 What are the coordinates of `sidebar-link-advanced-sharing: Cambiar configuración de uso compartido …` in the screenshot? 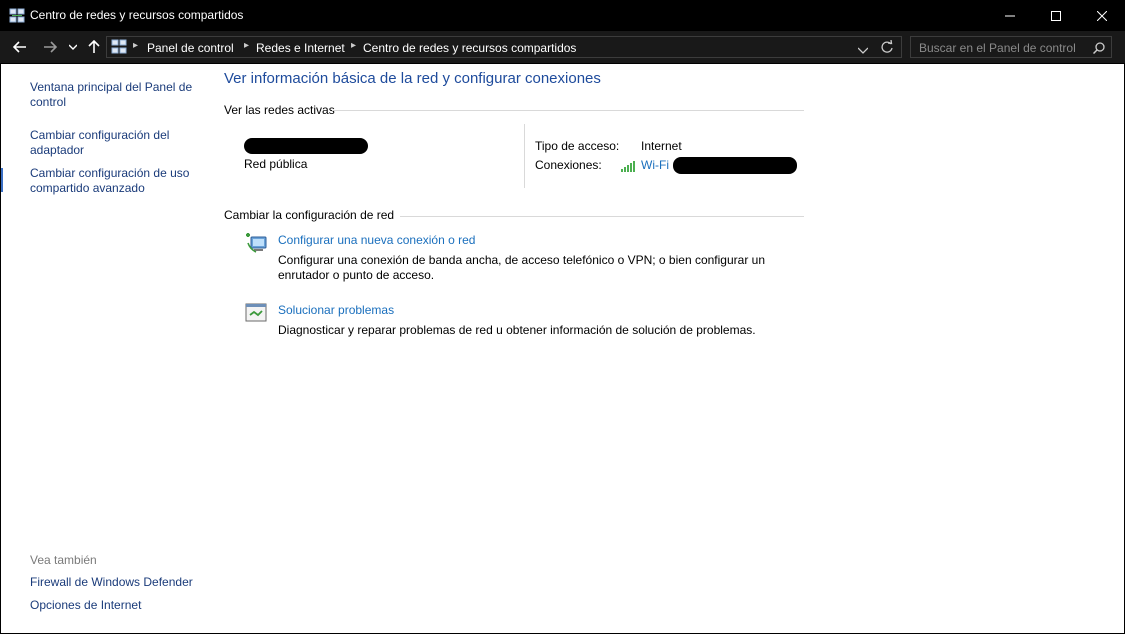 It's located at (117, 181).